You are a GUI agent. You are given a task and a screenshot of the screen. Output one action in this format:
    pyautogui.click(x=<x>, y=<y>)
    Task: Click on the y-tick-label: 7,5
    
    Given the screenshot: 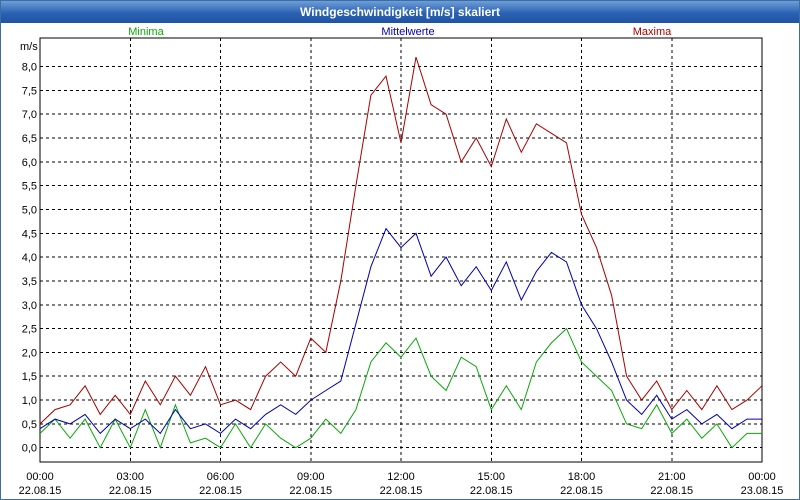 What is the action you would take?
    pyautogui.click(x=29, y=91)
    